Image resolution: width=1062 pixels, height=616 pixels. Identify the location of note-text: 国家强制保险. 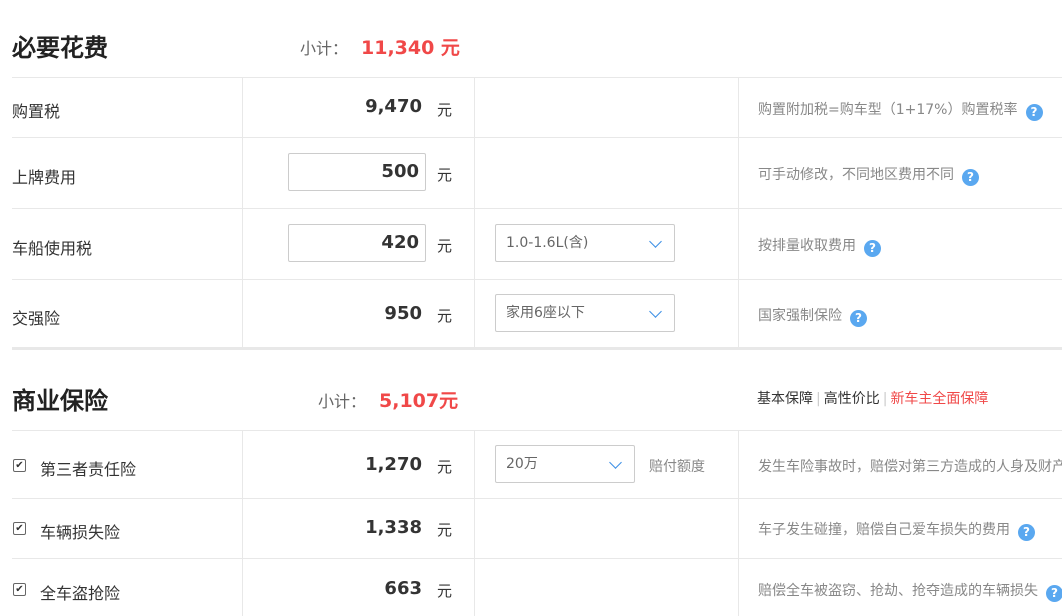
(800, 316).